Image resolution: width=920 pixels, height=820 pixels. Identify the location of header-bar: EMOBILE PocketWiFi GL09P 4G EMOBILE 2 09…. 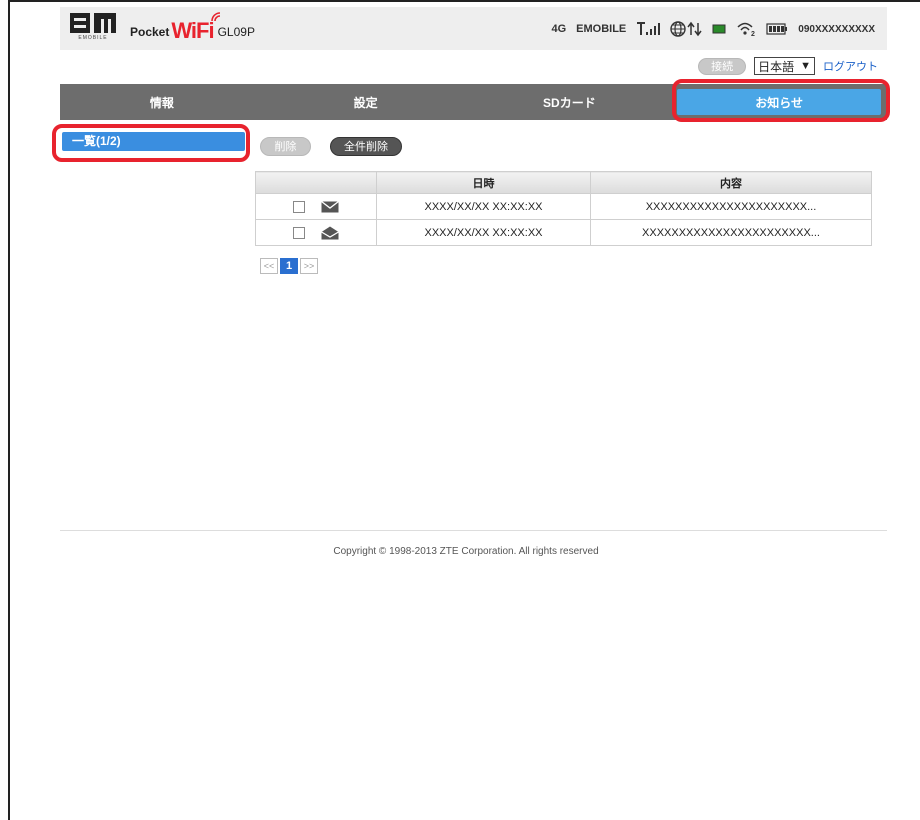
(473, 28).